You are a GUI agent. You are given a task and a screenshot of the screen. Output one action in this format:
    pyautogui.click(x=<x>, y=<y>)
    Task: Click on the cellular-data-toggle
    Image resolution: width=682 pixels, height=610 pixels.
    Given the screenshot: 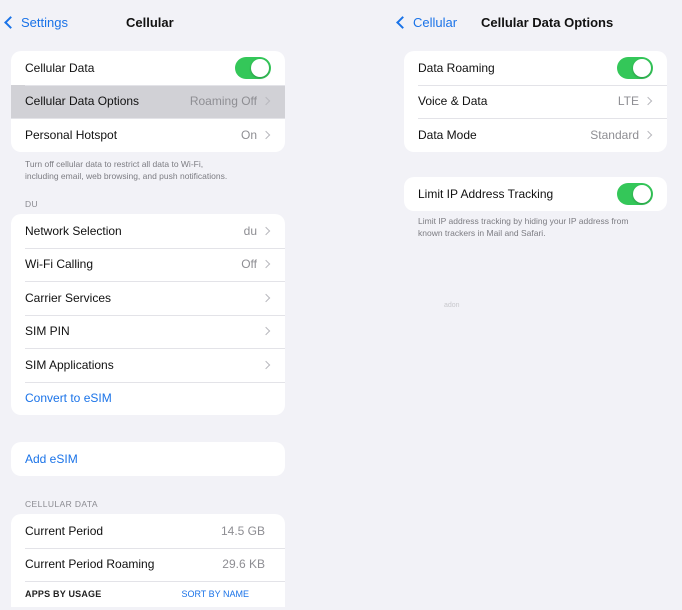 What is the action you would take?
    pyautogui.click(x=253, y=67)
    